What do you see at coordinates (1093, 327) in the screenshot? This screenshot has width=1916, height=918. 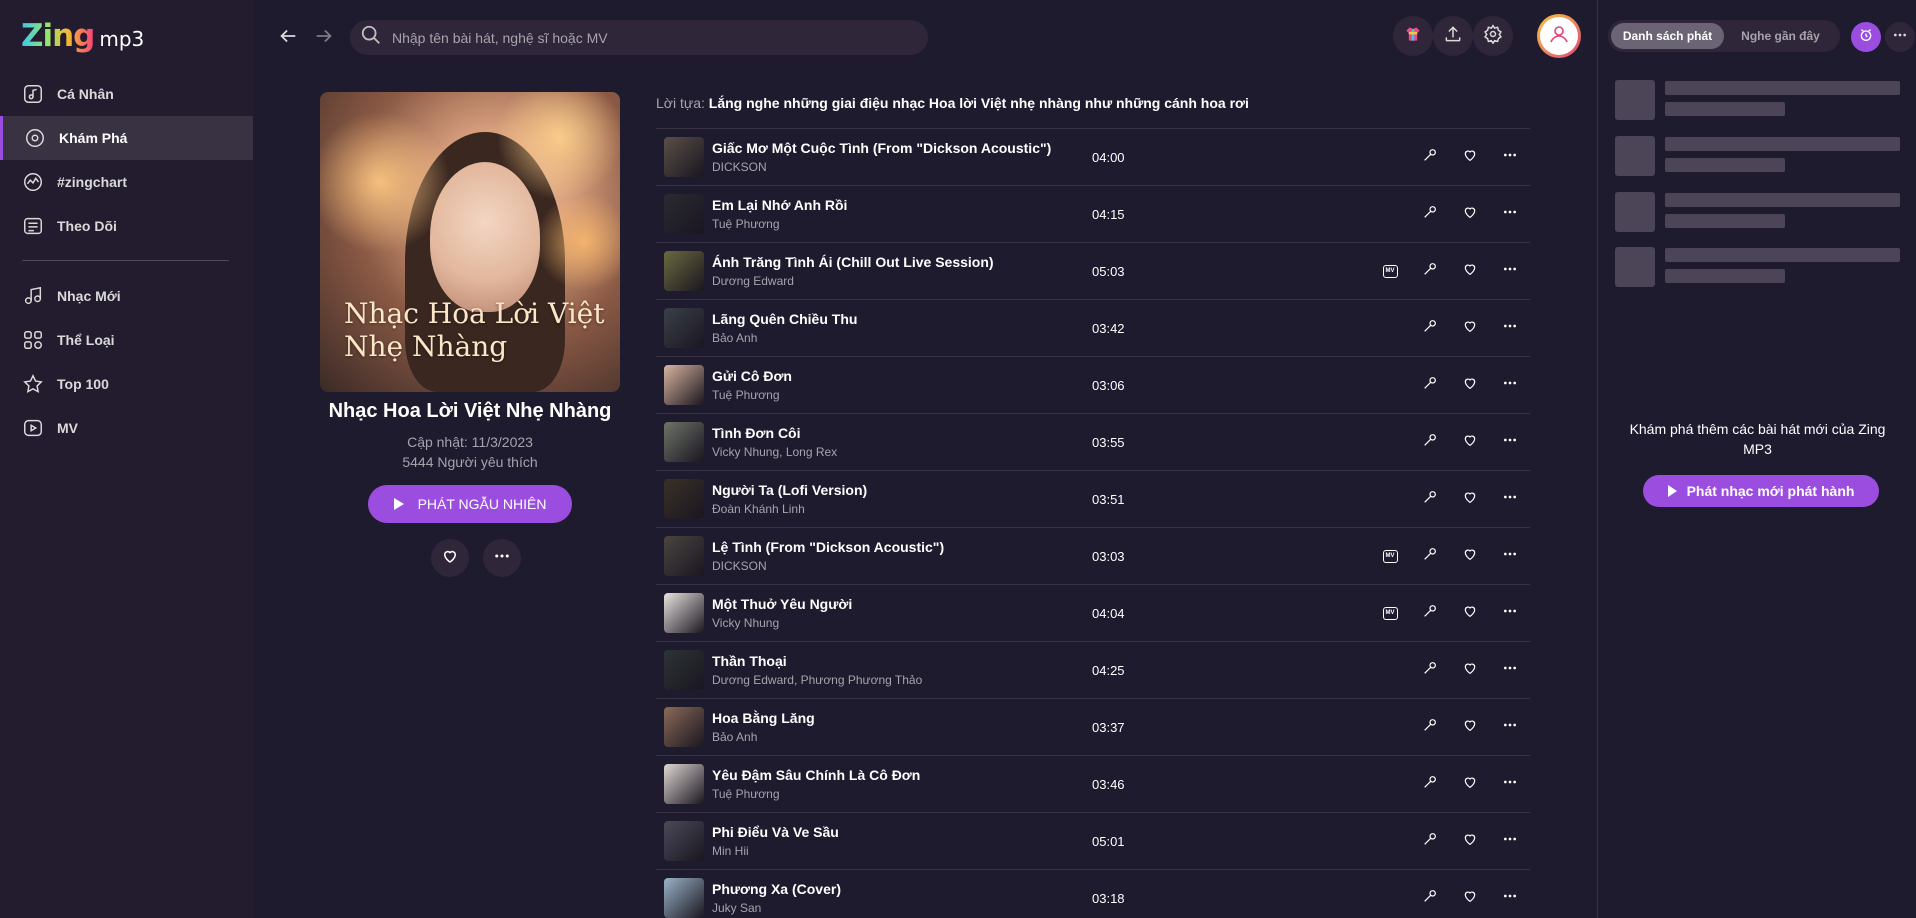 I see `song-row: Lãng Quên Chiều Thu Bảo Anh 03:42` at bounding box center [1093, 327].